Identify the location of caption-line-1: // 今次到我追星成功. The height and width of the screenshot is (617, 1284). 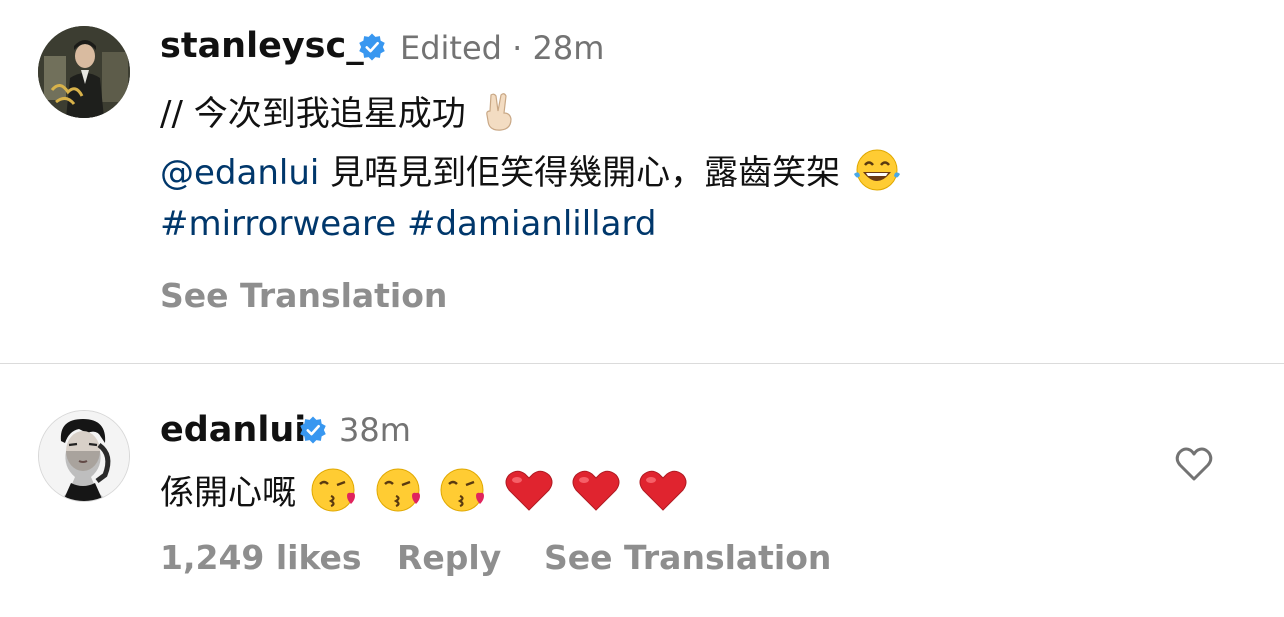
(340, 114).